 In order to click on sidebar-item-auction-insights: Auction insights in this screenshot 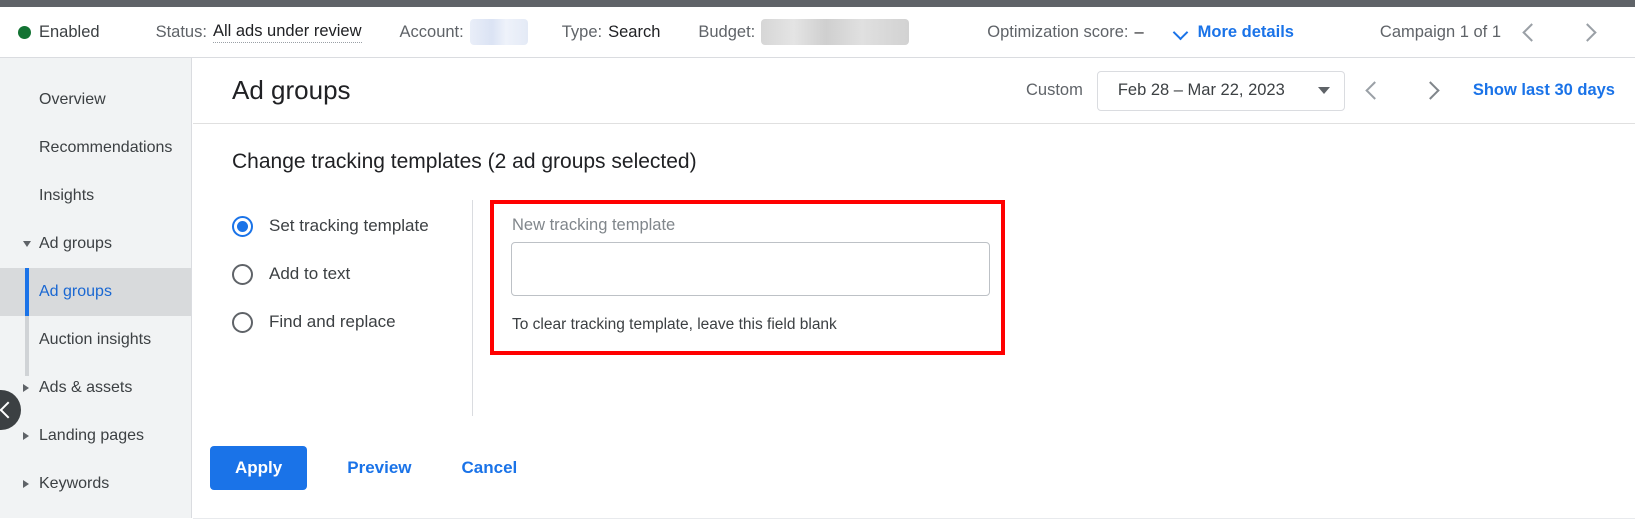, I will do `click(95, 340)`.